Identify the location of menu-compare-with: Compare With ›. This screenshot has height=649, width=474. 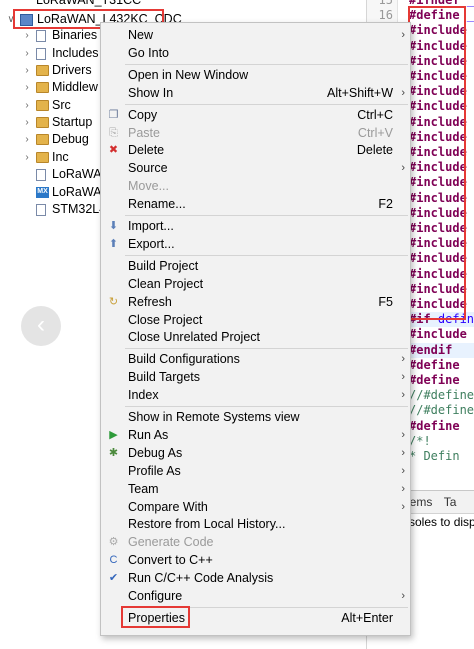
(255, 507).